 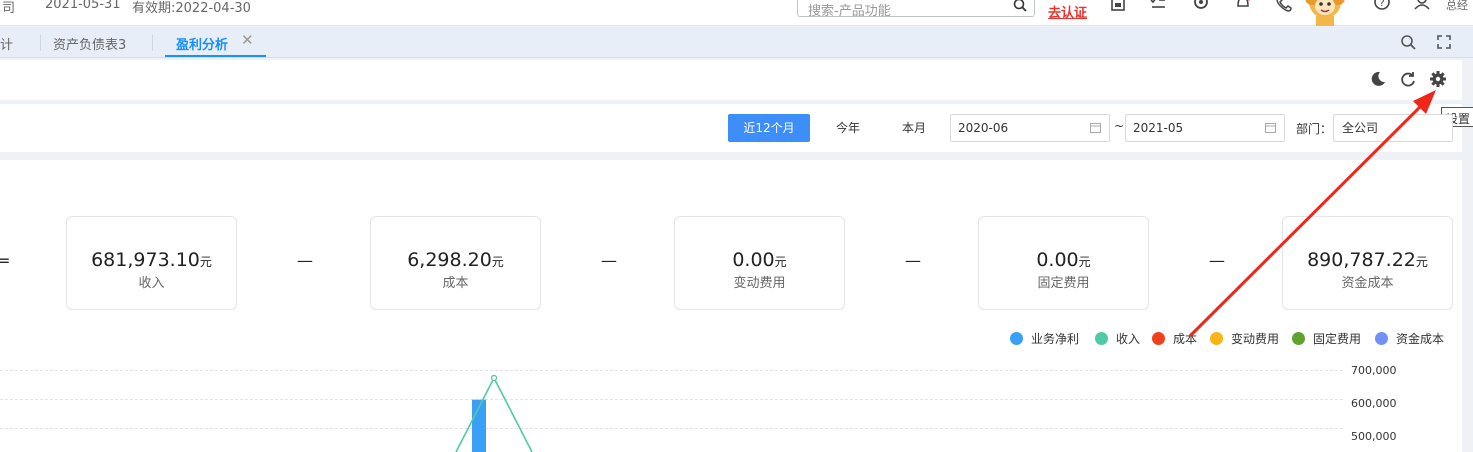 I want to click on legend-label: 业务净利, so click(x=1055, y=339).